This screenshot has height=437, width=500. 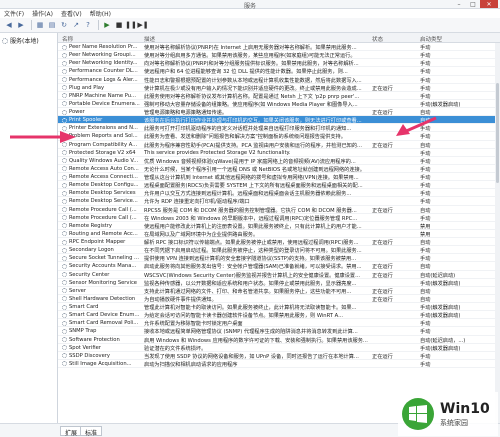 I want to click on toolbar: ◀ ▶ ▦ ▤ ↻ ↗ ? ▶ ■ ❚❚ ▶❚, so click(x=250, y=25).